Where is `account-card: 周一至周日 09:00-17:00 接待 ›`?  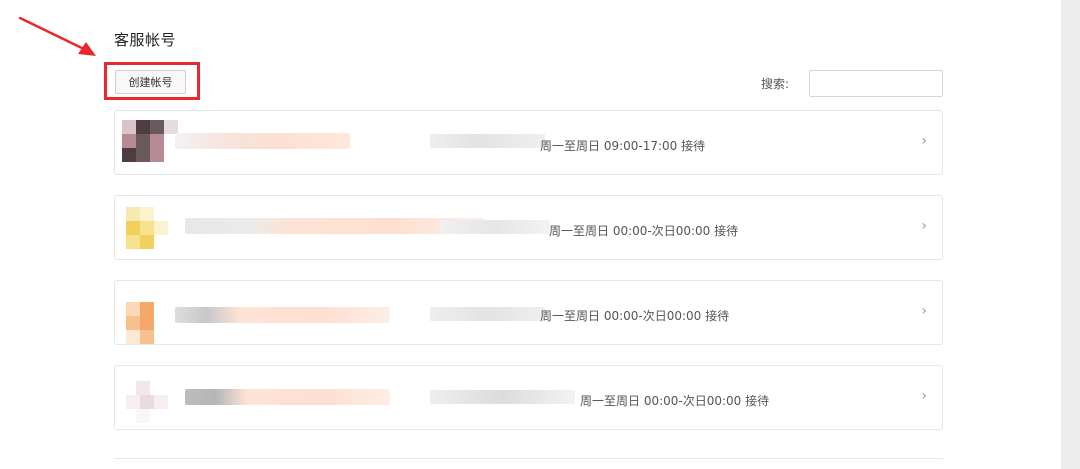
account-card: 周一至周日 09:00-17:00 接待 › is located at coordinates (528, 142).